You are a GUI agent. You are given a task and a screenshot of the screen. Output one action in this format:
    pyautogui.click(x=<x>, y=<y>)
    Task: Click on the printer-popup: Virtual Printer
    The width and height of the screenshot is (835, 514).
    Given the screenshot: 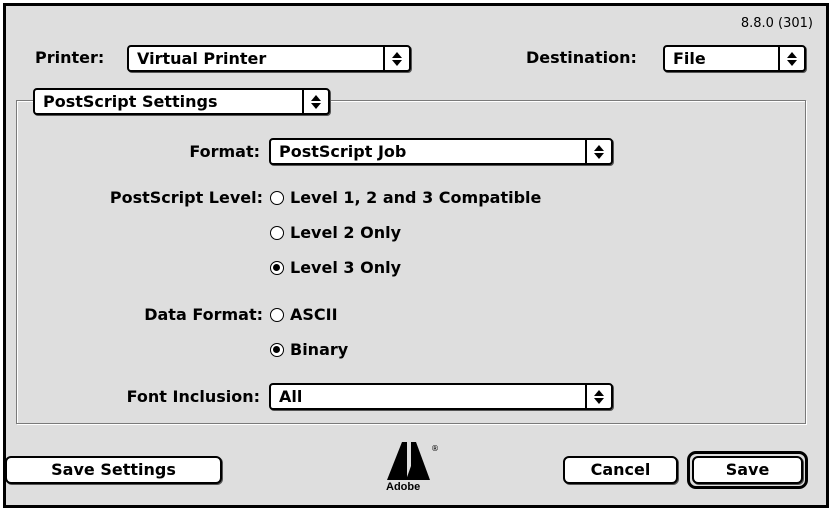 What is the action you would take?
    pyautogui.click(x=269, y=58)
    